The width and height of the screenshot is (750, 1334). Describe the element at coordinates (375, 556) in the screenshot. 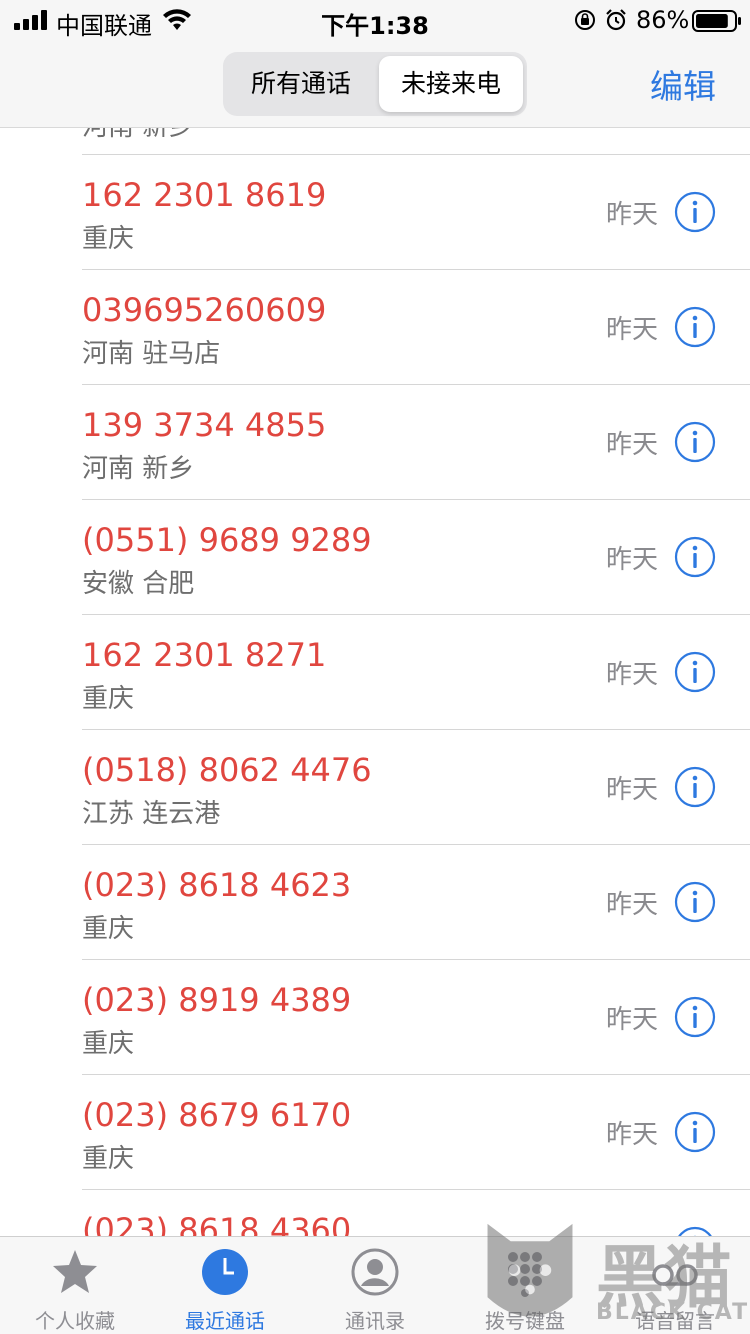

I see `call-row: (0551) 9689 9289 安徽 合肥 昨天` at that location.